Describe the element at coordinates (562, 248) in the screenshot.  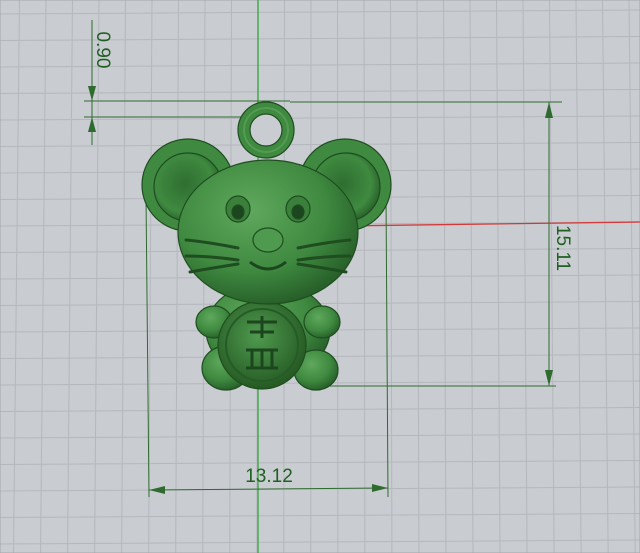
I see `dimension-height-label: 15.11` at that location.